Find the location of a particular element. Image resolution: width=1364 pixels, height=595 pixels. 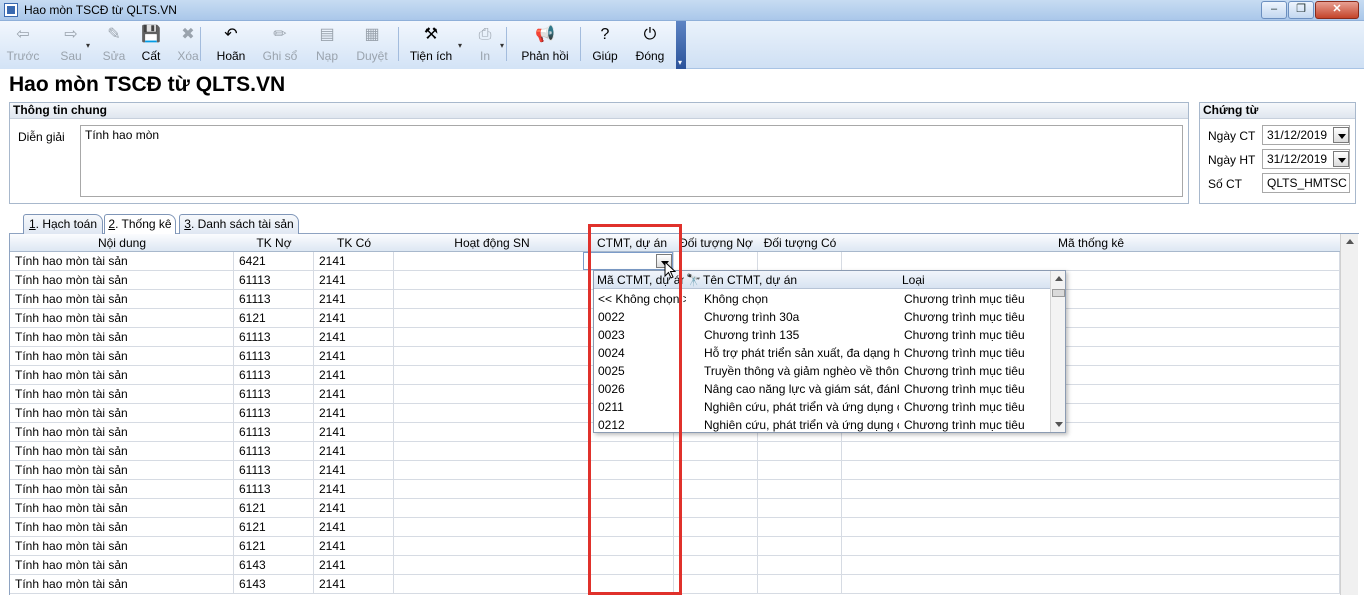

dropdown-scrollbar is located at coordinates (1057, 351).